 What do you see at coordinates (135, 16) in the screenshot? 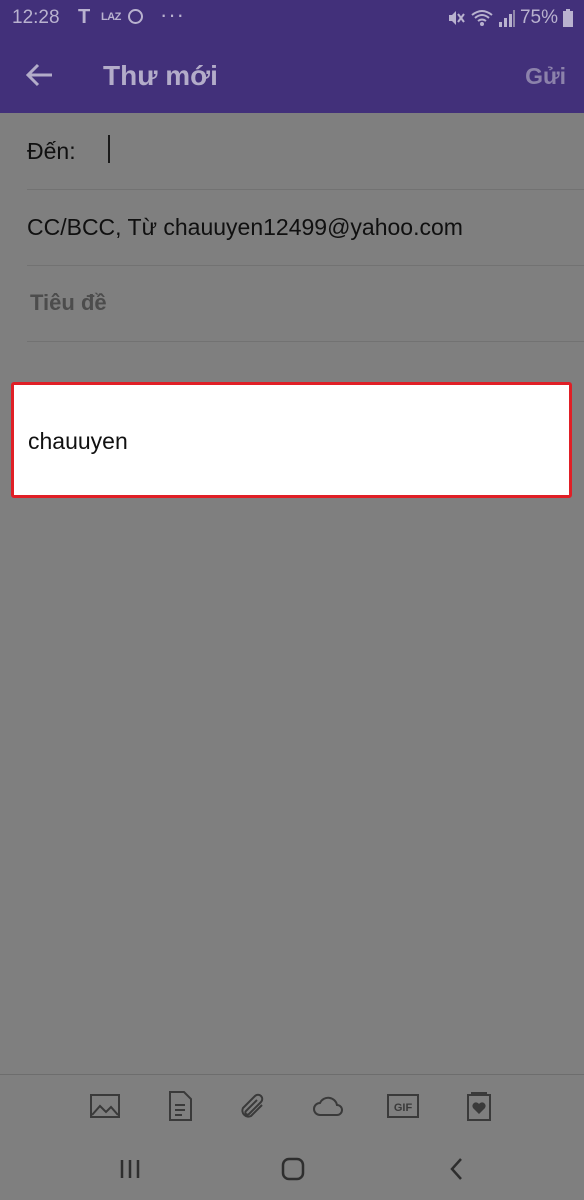
I see `notification-app-icon` at bounding box center [135, 16].